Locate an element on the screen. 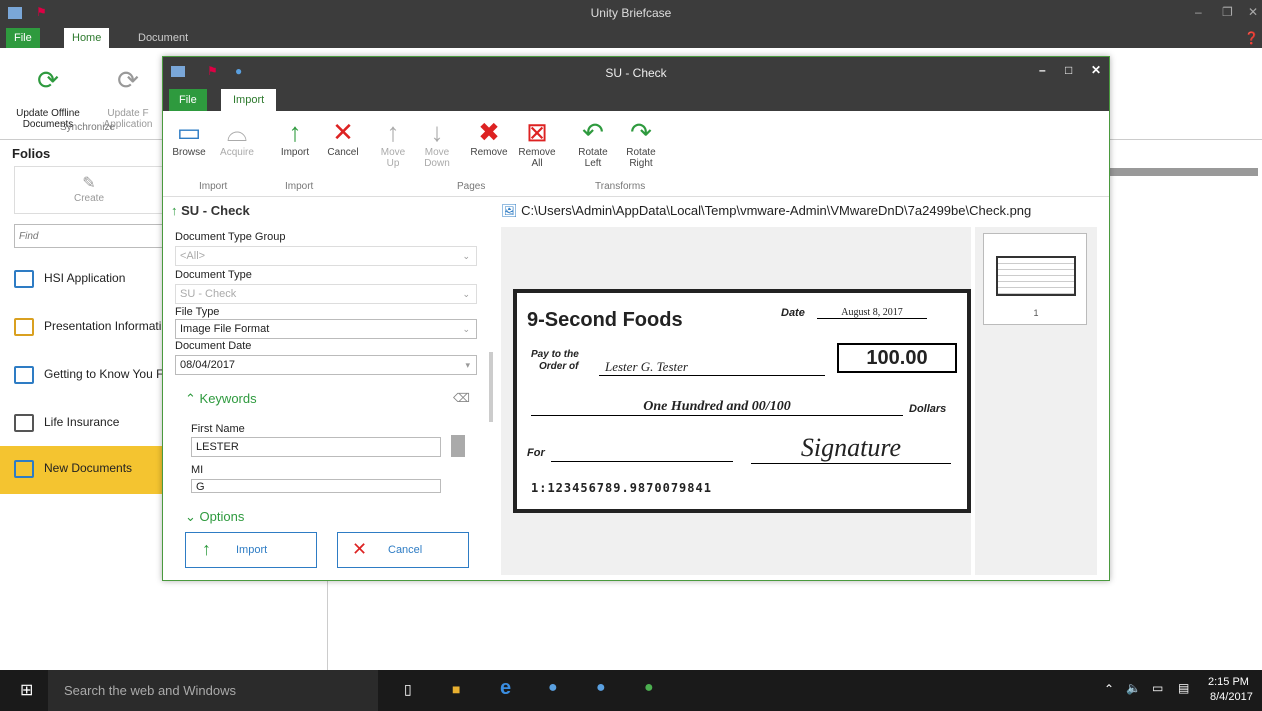 This screenshot has height=711, width=1262. network-icon: ▭ is located at coordinates (1157, 688).